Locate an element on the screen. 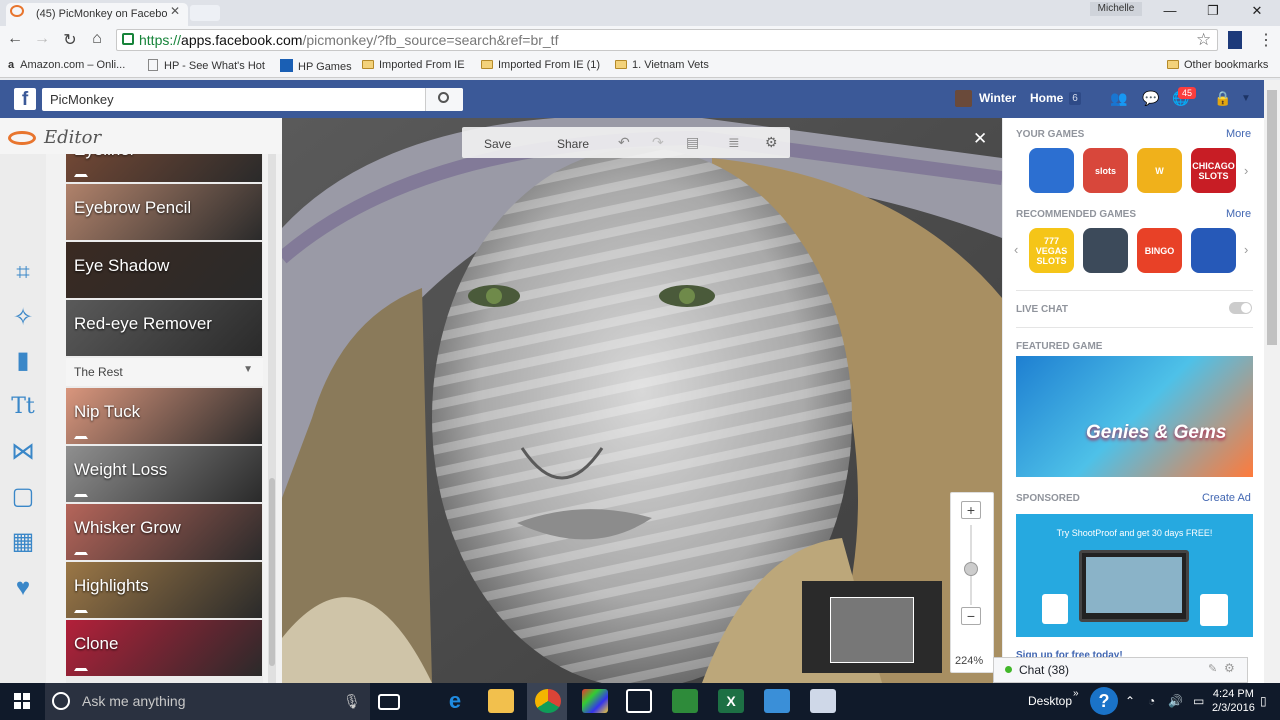 The image size is (1280, 720). chrome-icon is located at coordinates (548, 701).